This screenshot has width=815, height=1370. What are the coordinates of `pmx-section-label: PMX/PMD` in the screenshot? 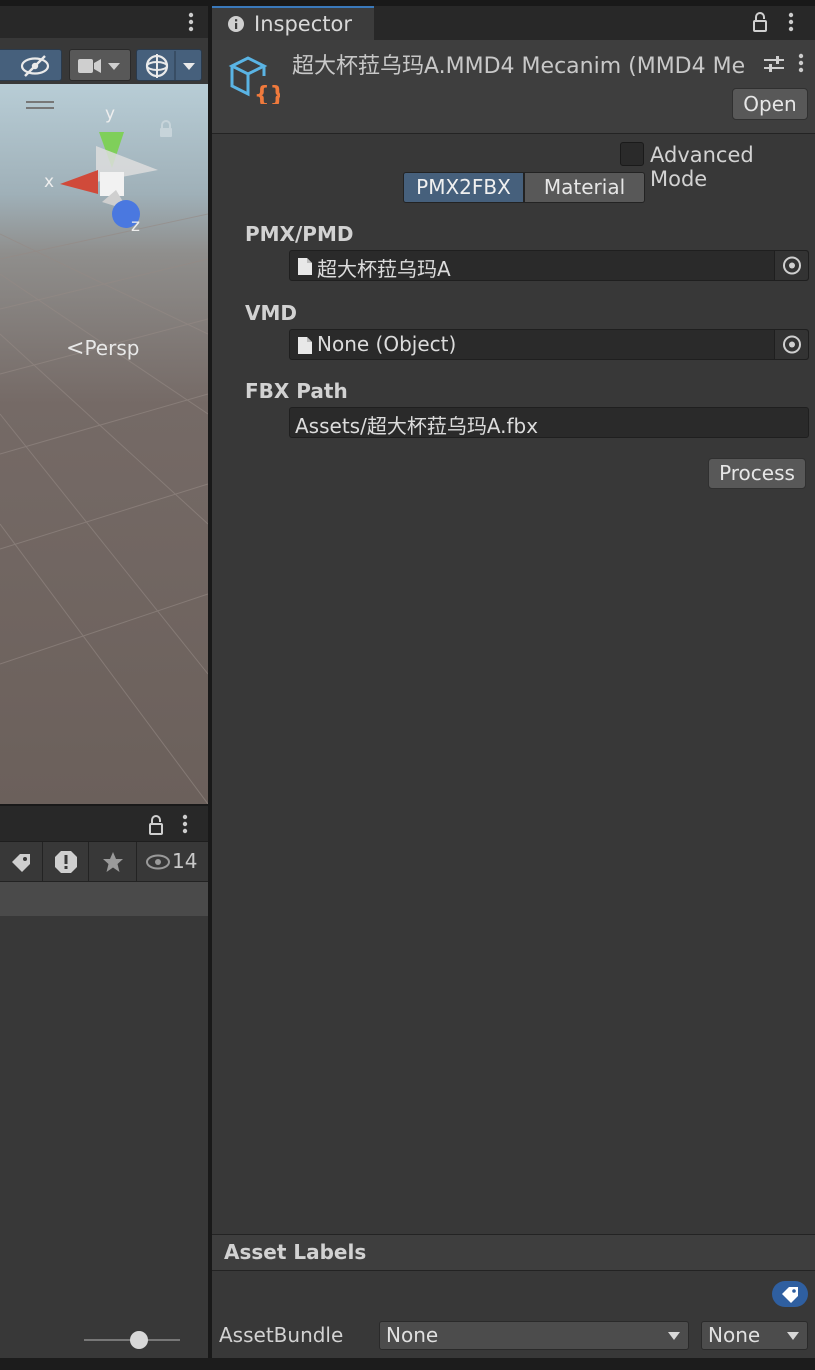 It's located at (299, 234).